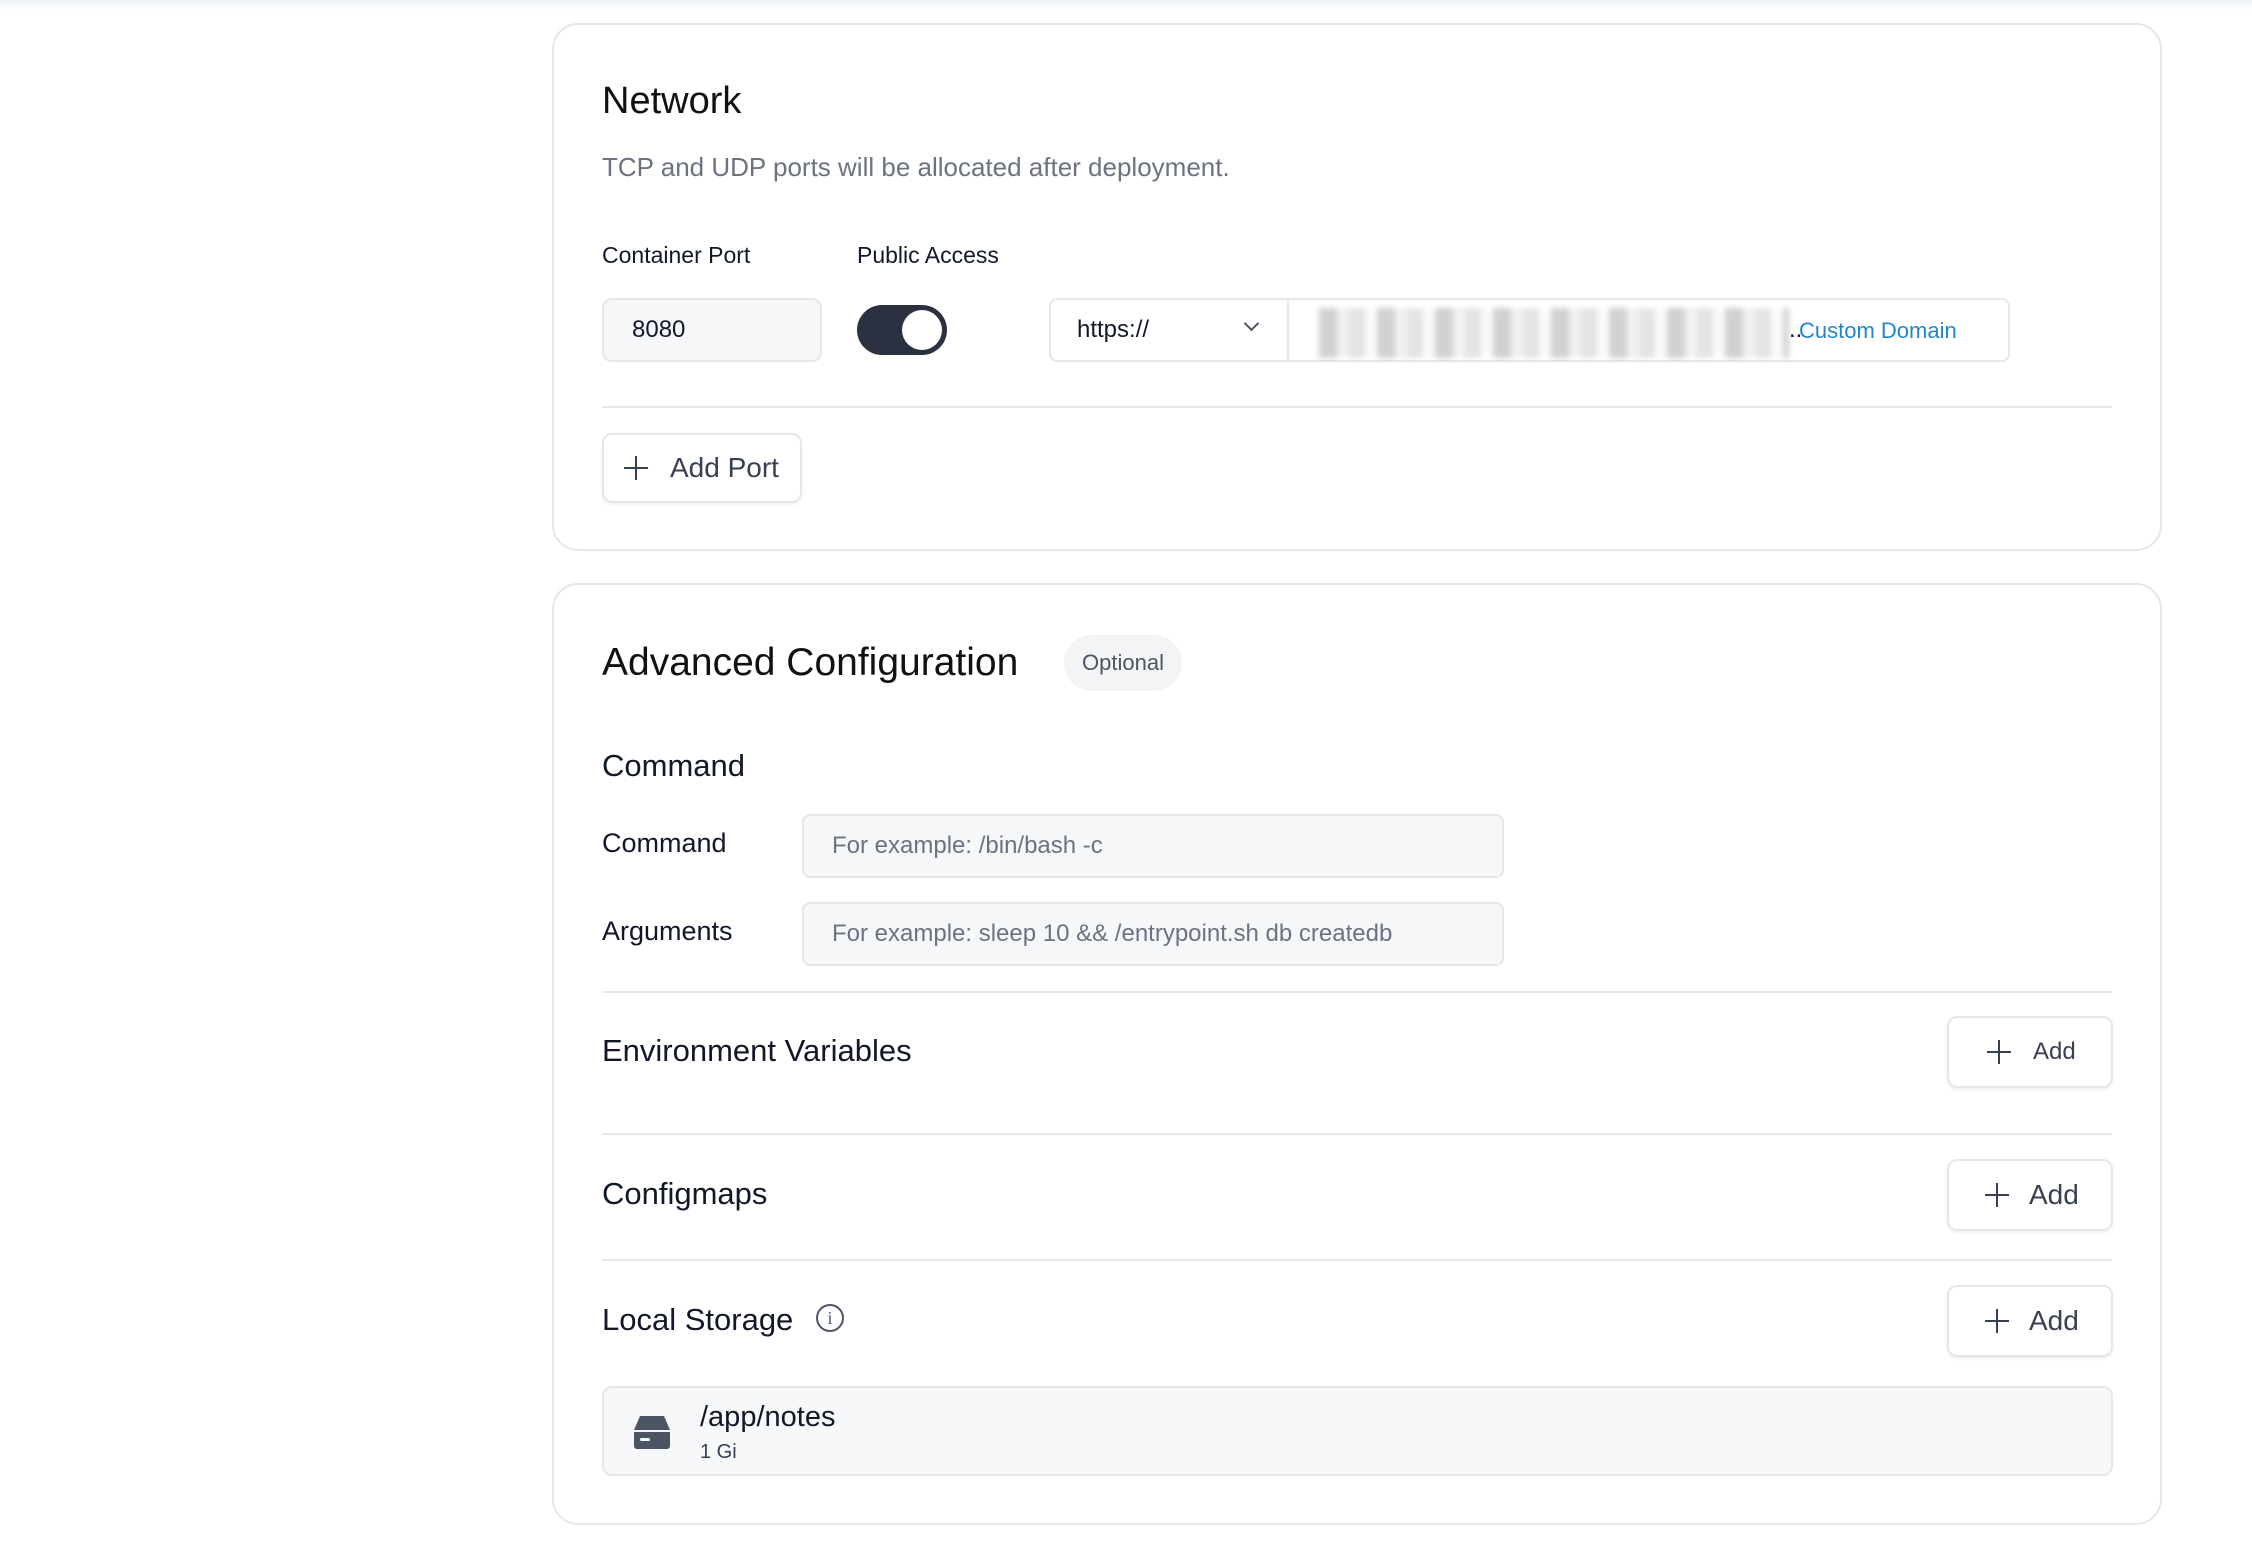 This screenshot has height=1564, width=2252. I want to click on command-input: For example: /bin/bash -c, so click(1153, 846).